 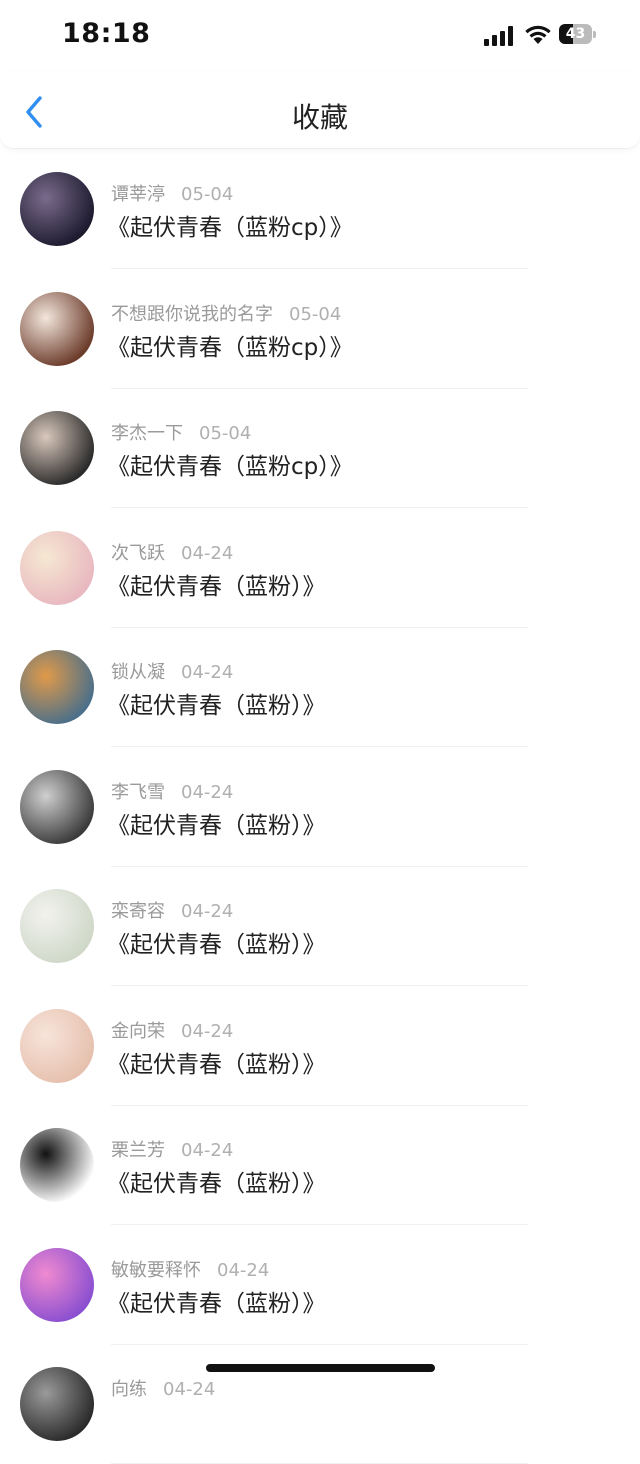 What do you see at coordinates (57, 448) in the screenshot?
I see `avatar-boy-photo` at bounding box center [57, 448].